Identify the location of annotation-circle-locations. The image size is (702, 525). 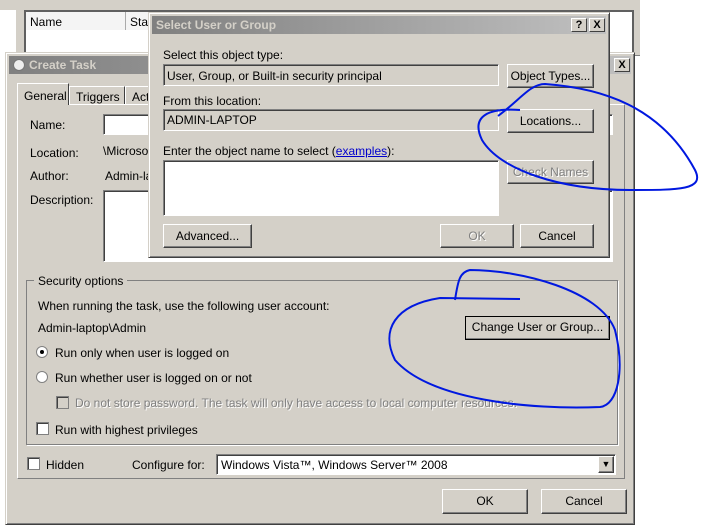
(587, 137).